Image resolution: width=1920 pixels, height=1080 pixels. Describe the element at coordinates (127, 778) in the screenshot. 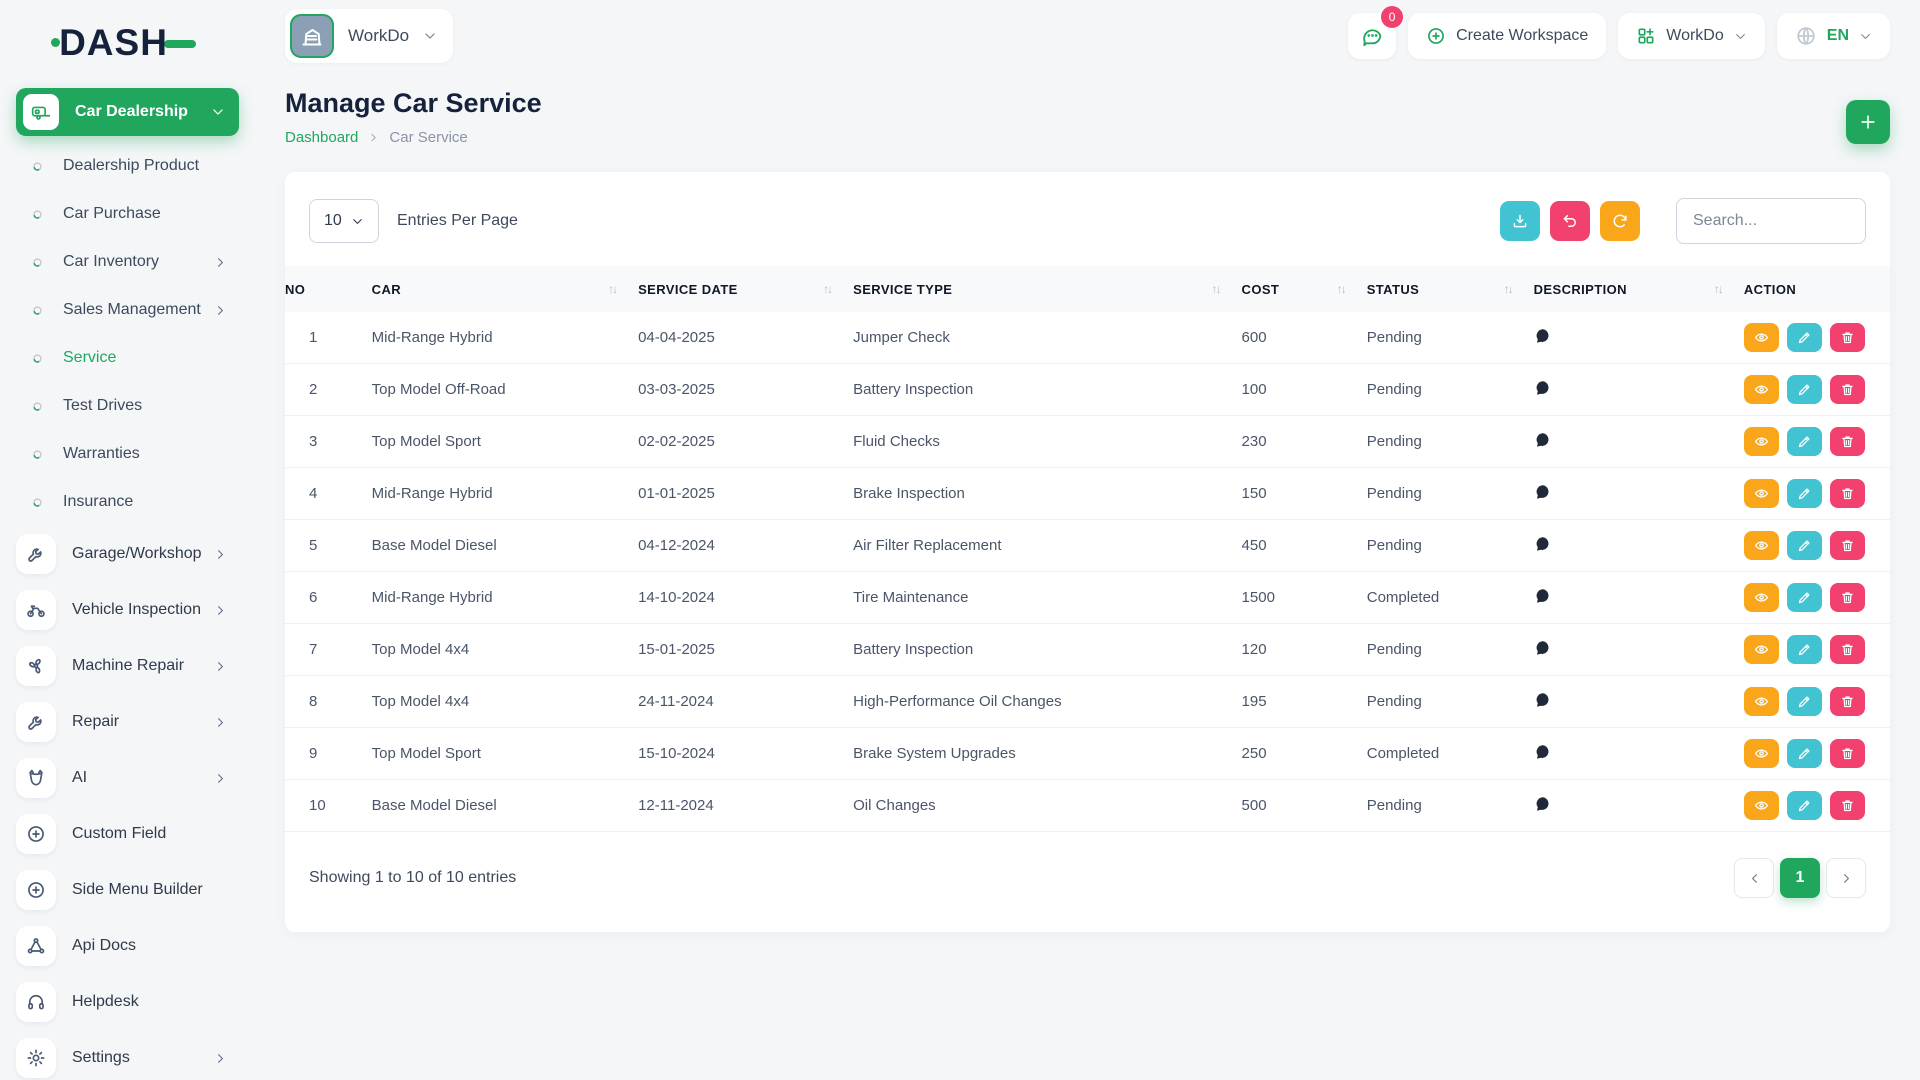

I see `sidebar-item: AI` at that location.